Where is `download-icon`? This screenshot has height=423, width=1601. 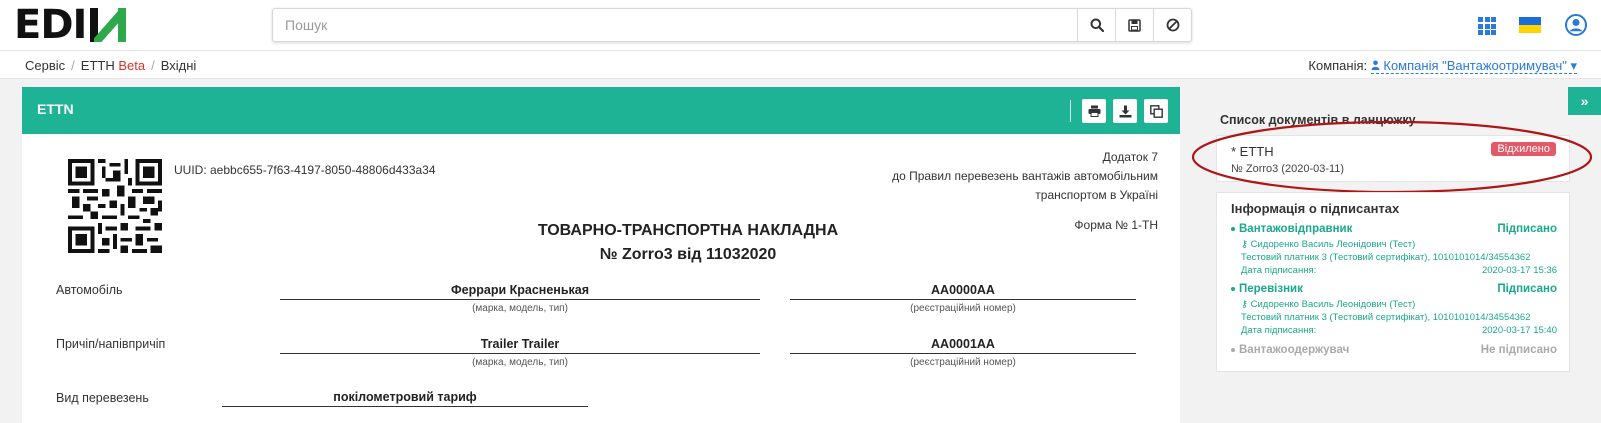 download-icon is located at coordinates (1125, 111).